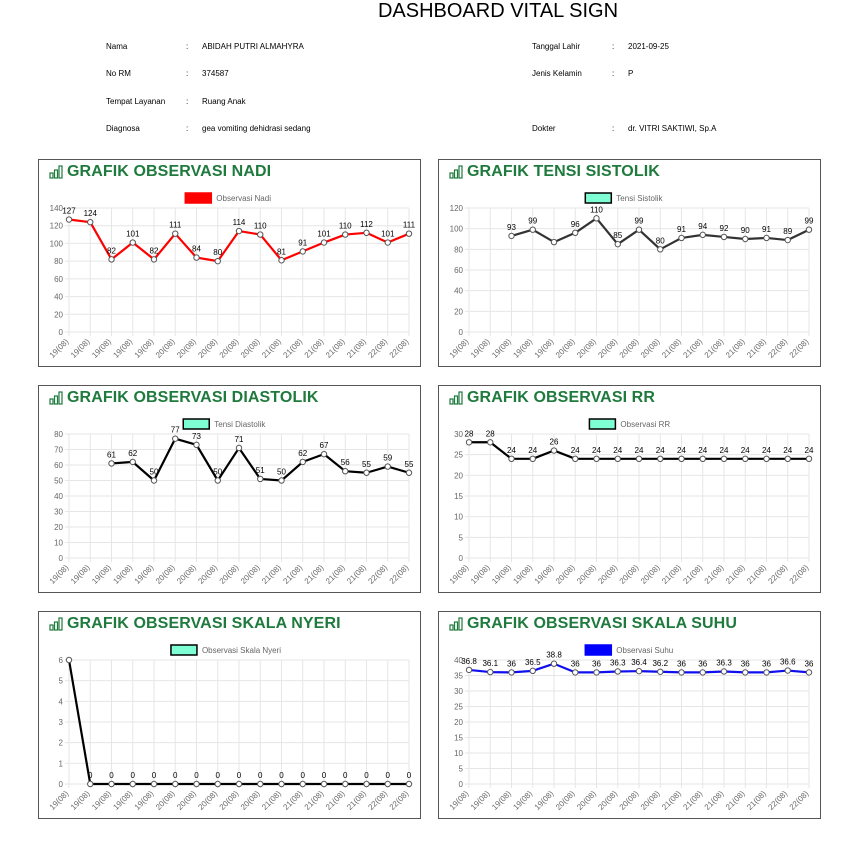 This screenshot has height=849, width=853. Describe the element at coordinates (787, 231) in the screenshot. I see `data-label: 89` at that location.